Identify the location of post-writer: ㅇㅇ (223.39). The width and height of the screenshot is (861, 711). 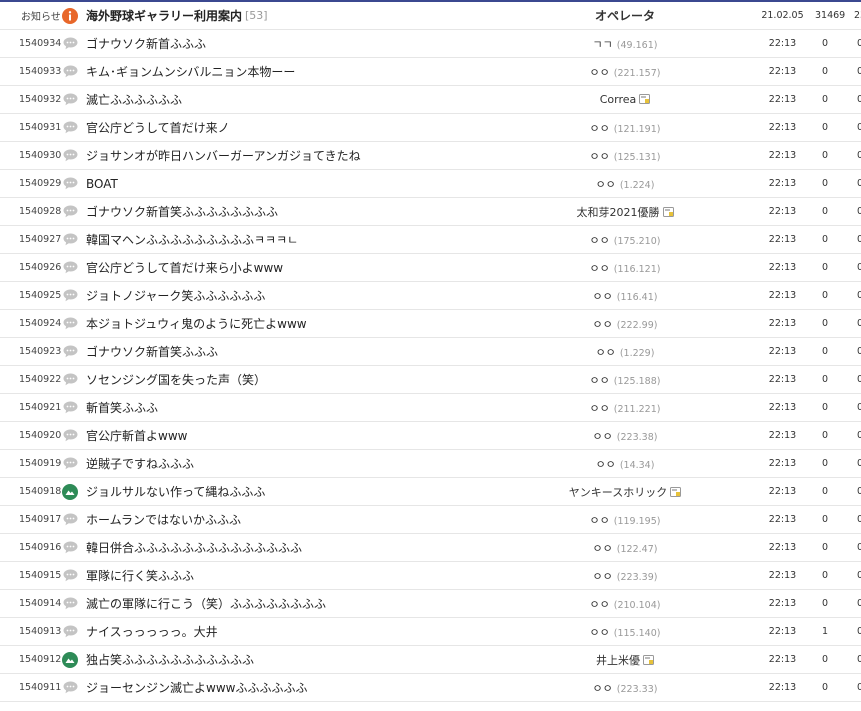
(625, 576).